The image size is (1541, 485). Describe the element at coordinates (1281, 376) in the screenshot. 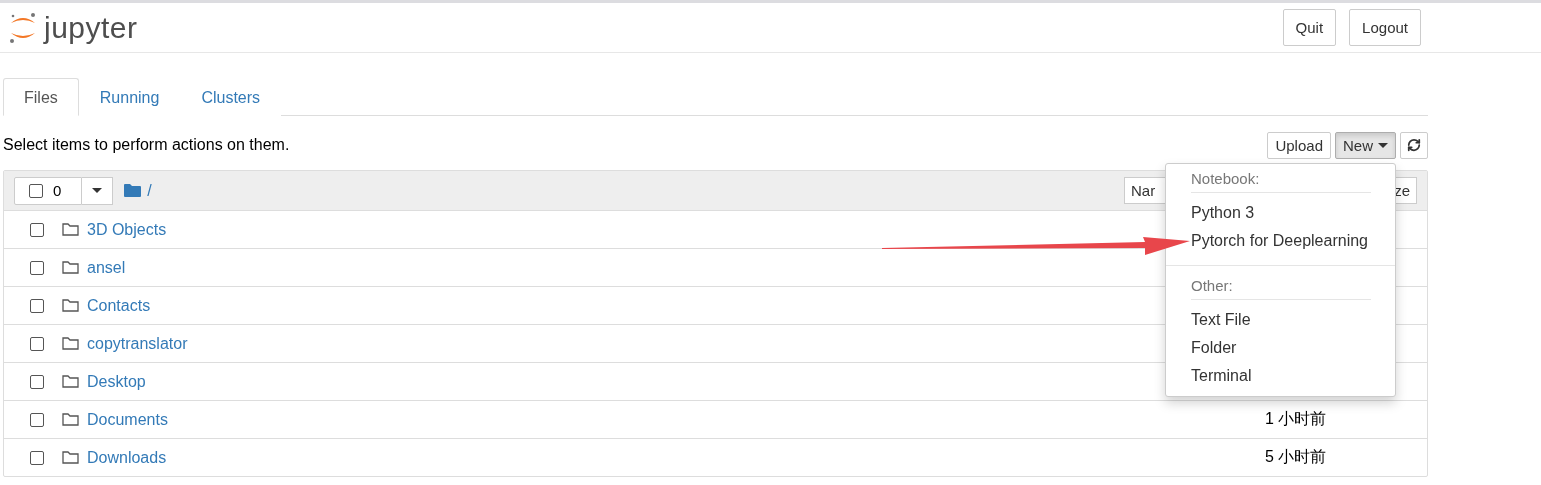

I see `menu-item: Terminal` at that location.